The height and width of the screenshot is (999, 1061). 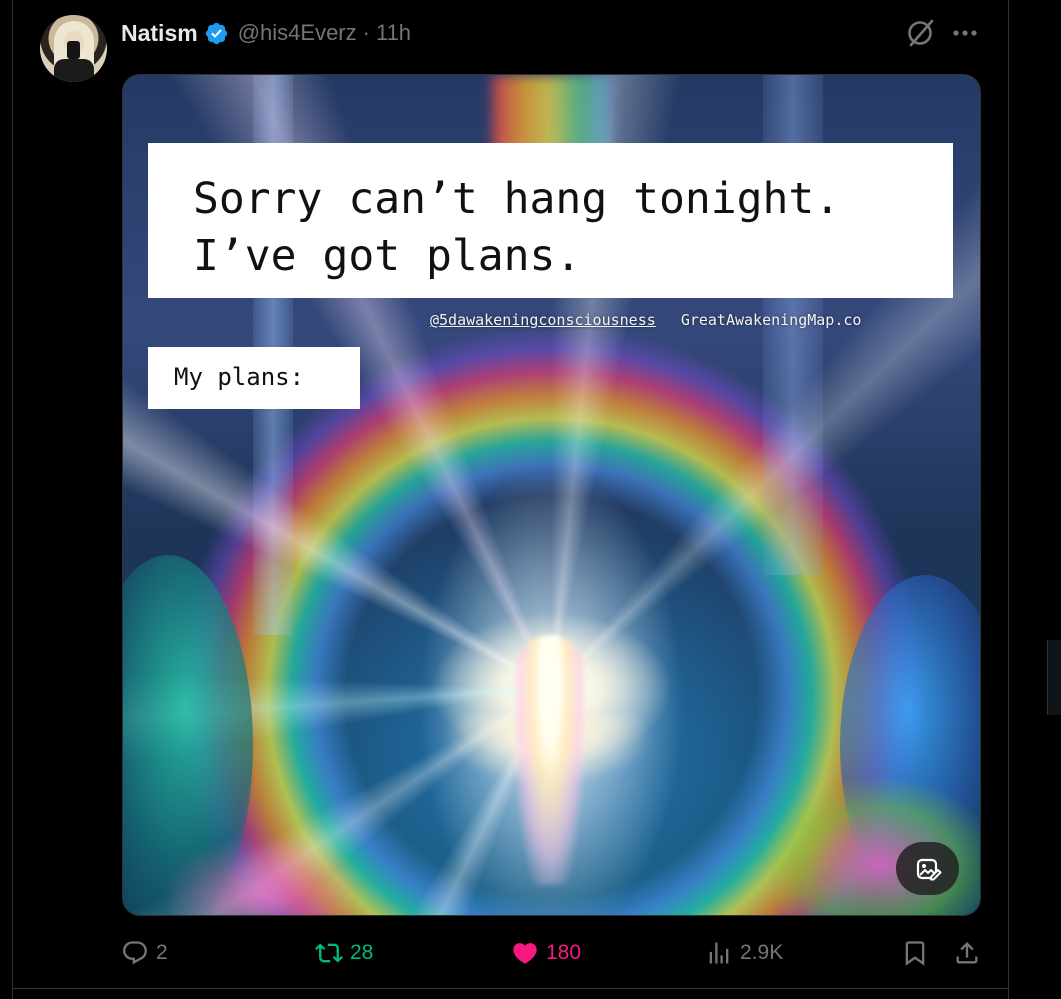 I want to click on bookmark-button, so click(x=915, y=953).